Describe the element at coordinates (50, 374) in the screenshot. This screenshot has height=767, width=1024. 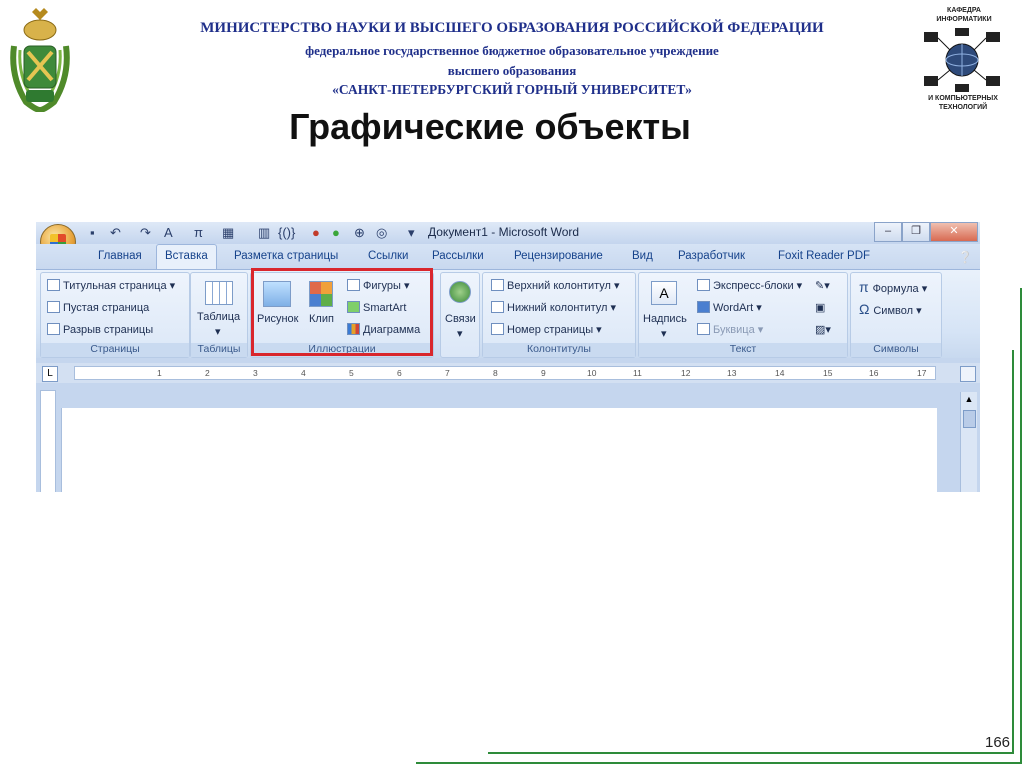
I see `tab-selector-button: L` at that location.